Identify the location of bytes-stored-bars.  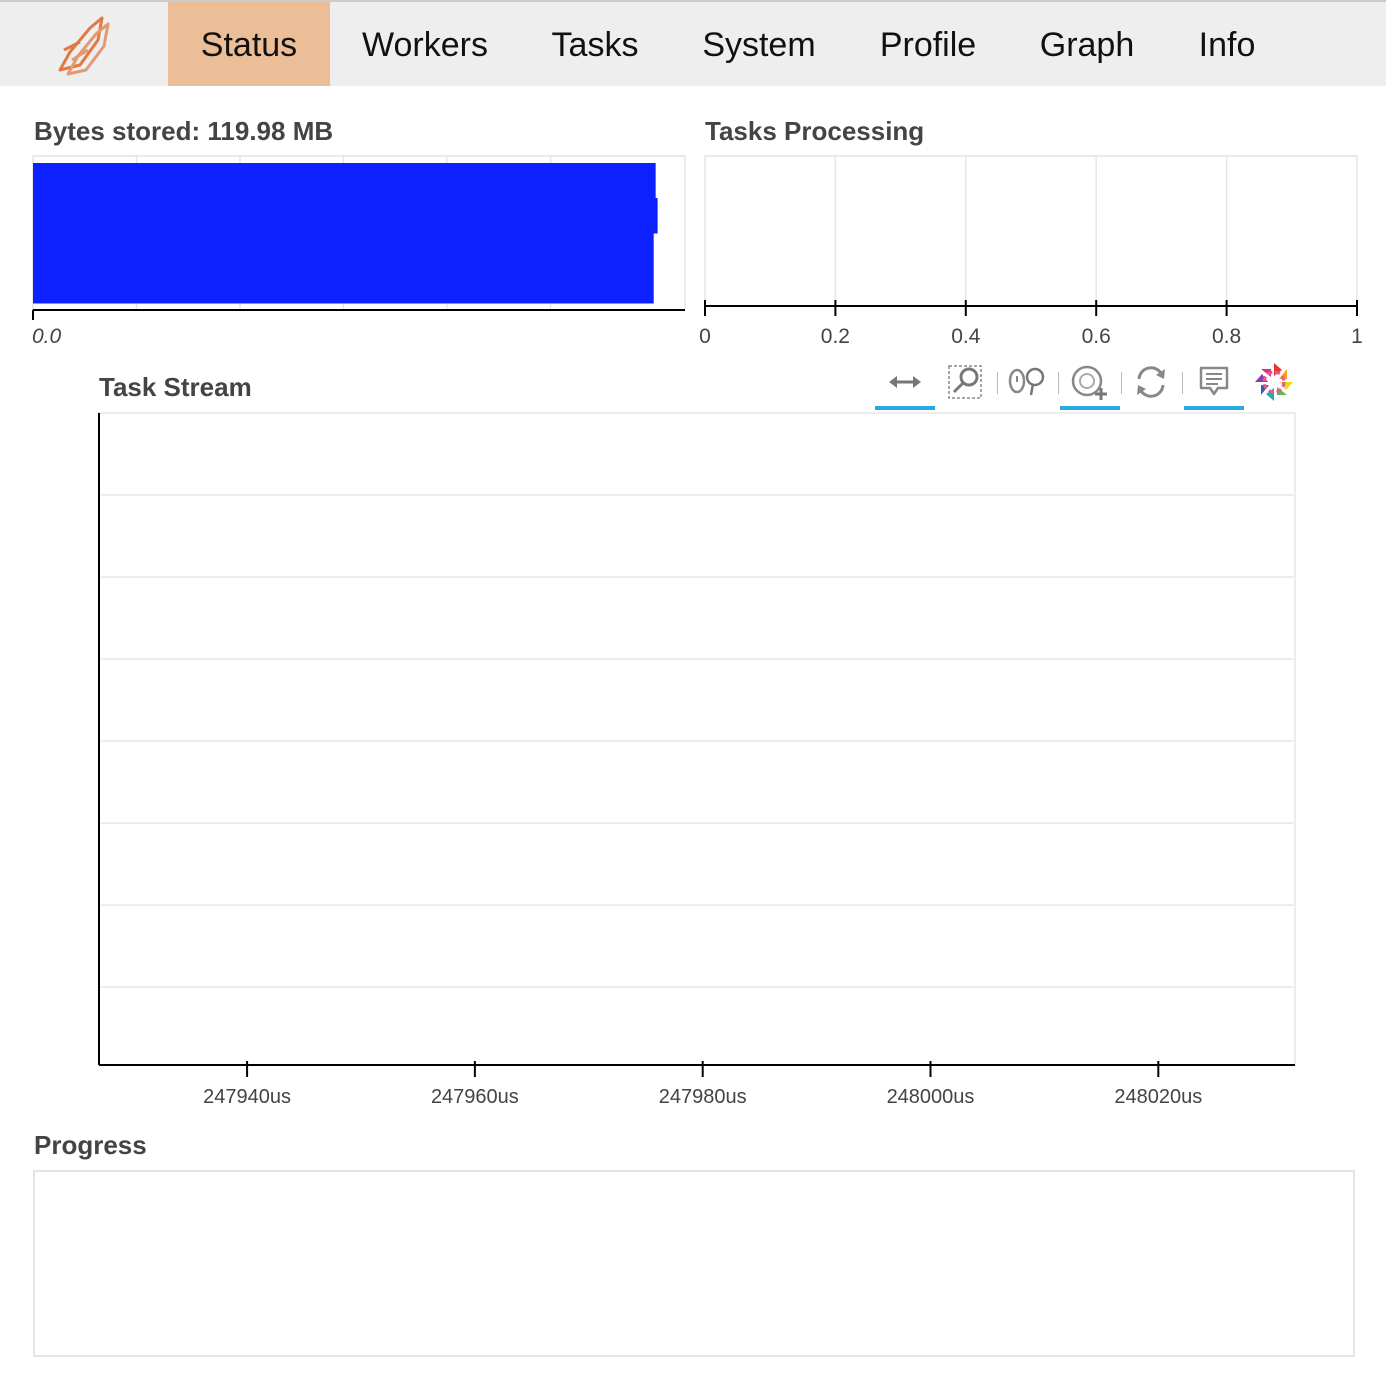
(345, 233).